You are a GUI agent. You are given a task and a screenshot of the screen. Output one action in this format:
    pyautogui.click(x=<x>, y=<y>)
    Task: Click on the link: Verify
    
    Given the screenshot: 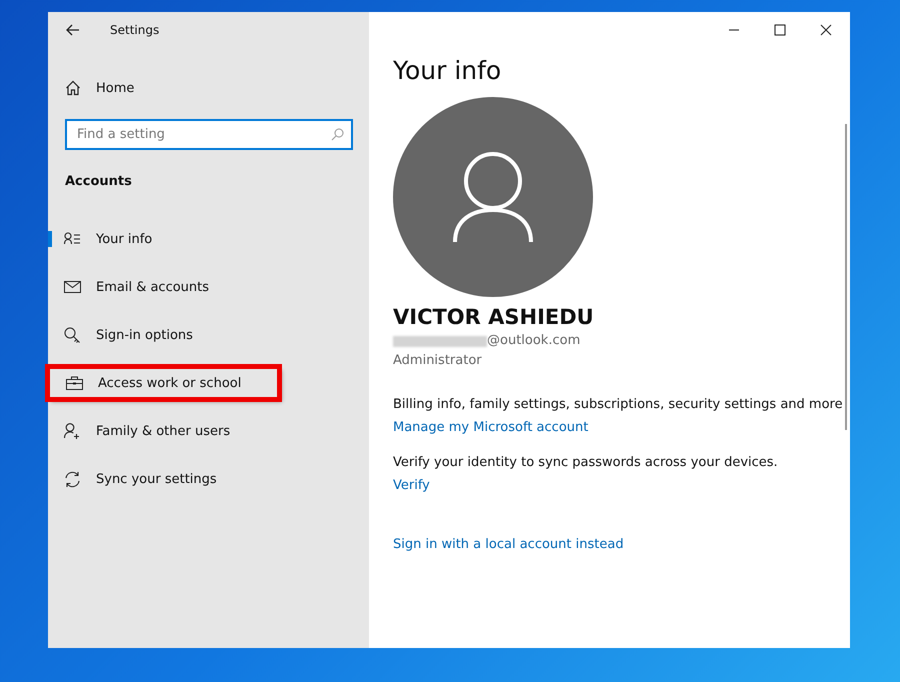 What is the action you would take?
    pyautogui.click(x=585, y=485)
    